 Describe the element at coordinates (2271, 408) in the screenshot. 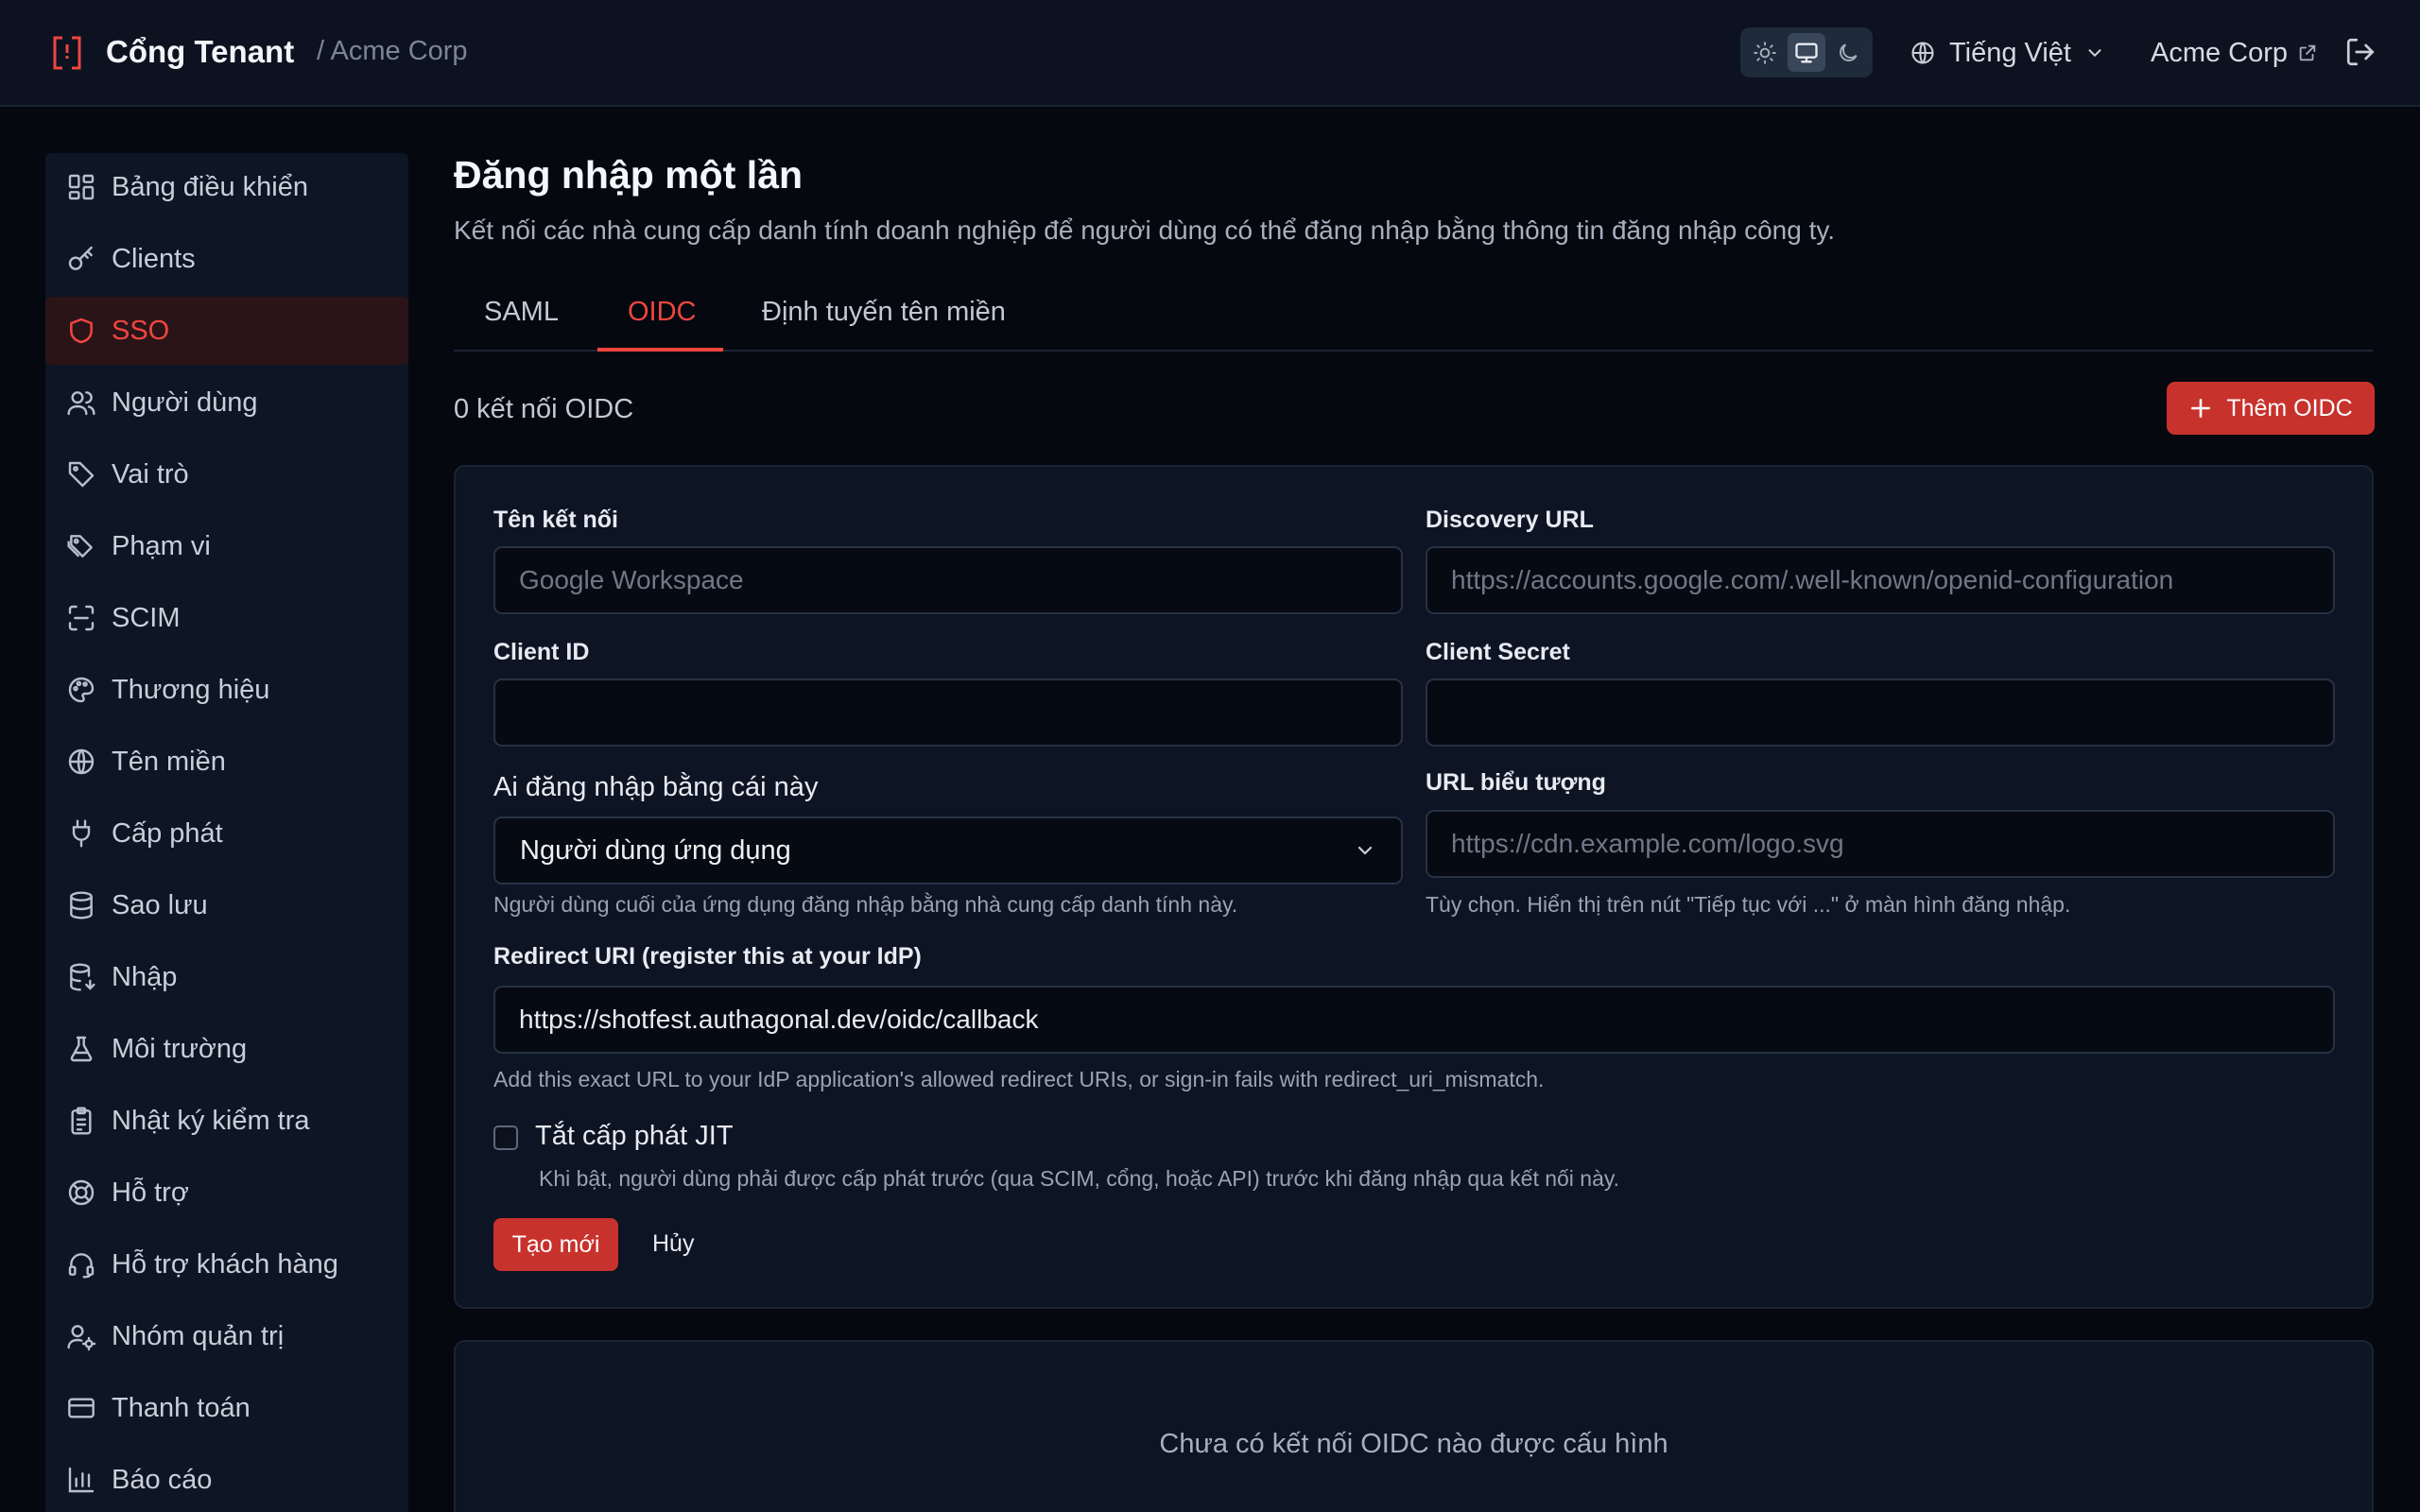

I see `add-oidc-button: Thêm OIDC` at that location.